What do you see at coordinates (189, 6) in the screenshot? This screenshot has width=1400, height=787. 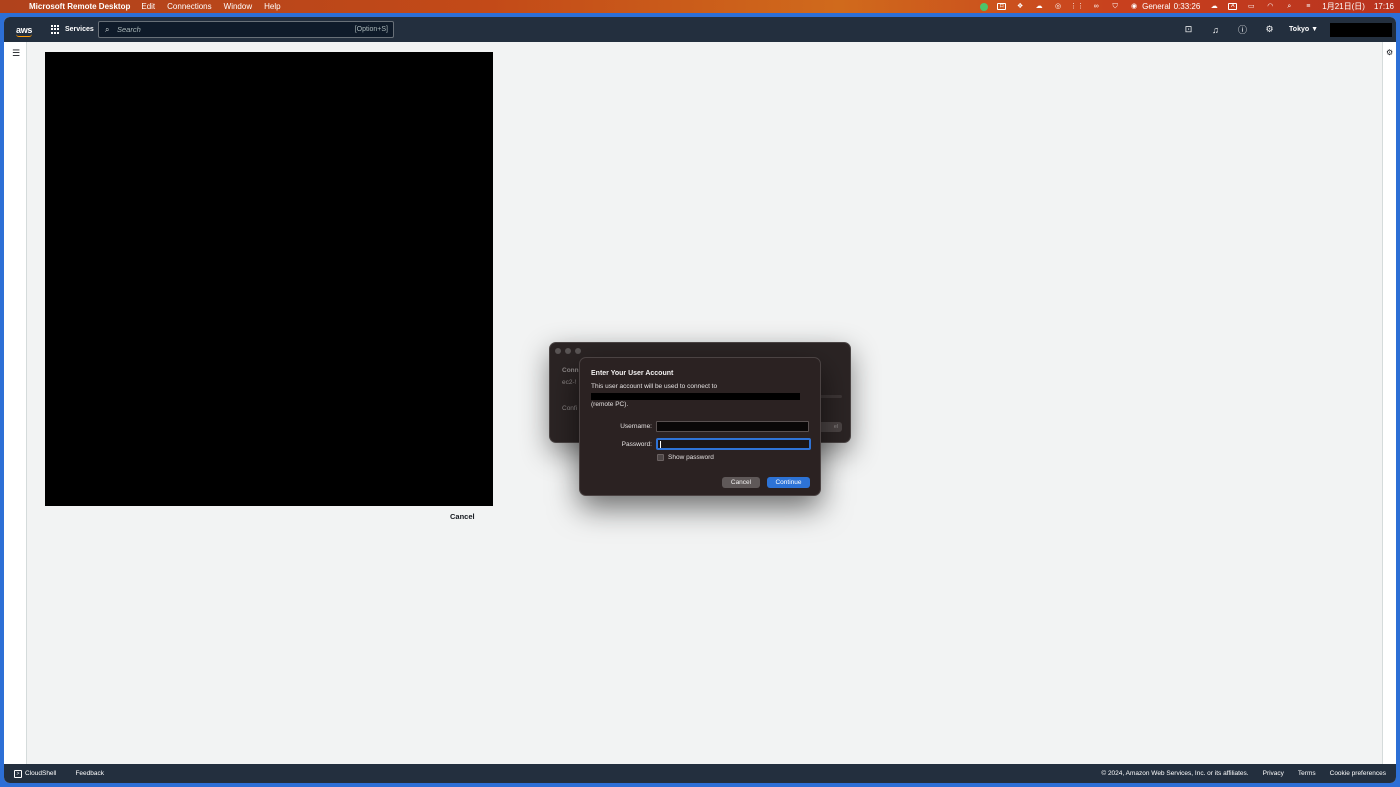 I see `menu-connections: Connections` at bounding box center [189, 6].